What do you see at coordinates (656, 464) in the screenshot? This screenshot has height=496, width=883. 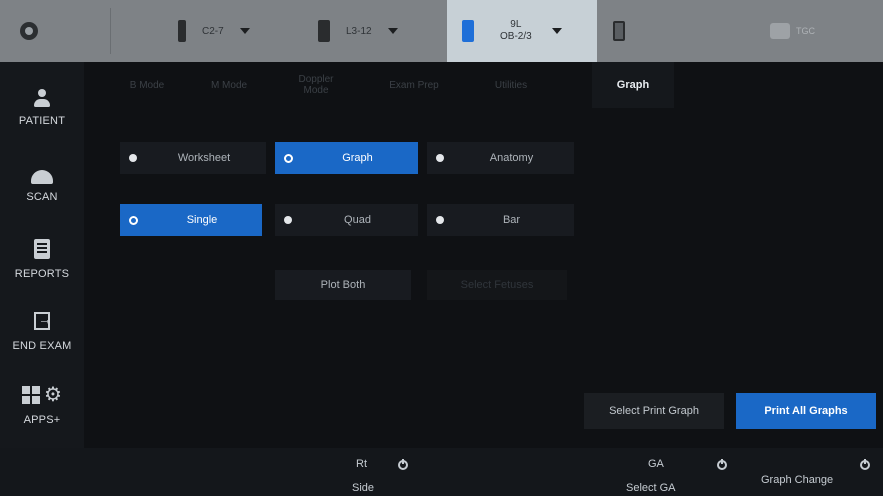 I see `knob-ga-label: GA` at bounding box center [656, 464].